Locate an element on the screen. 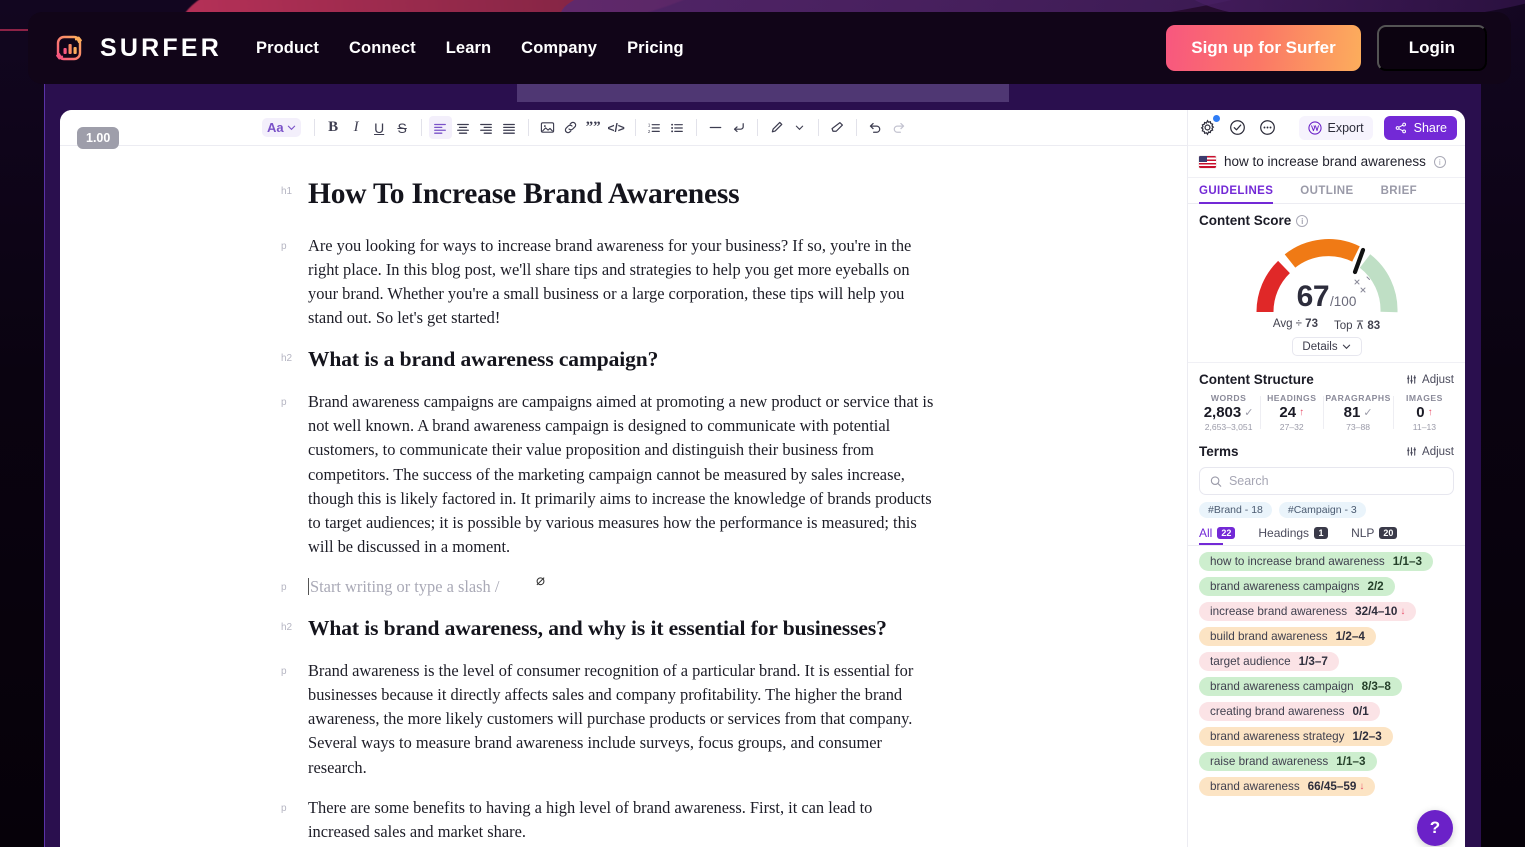 The height and width of the screenshot is (847, 1525). login-button: Login is located at coordinates (1432, 48).